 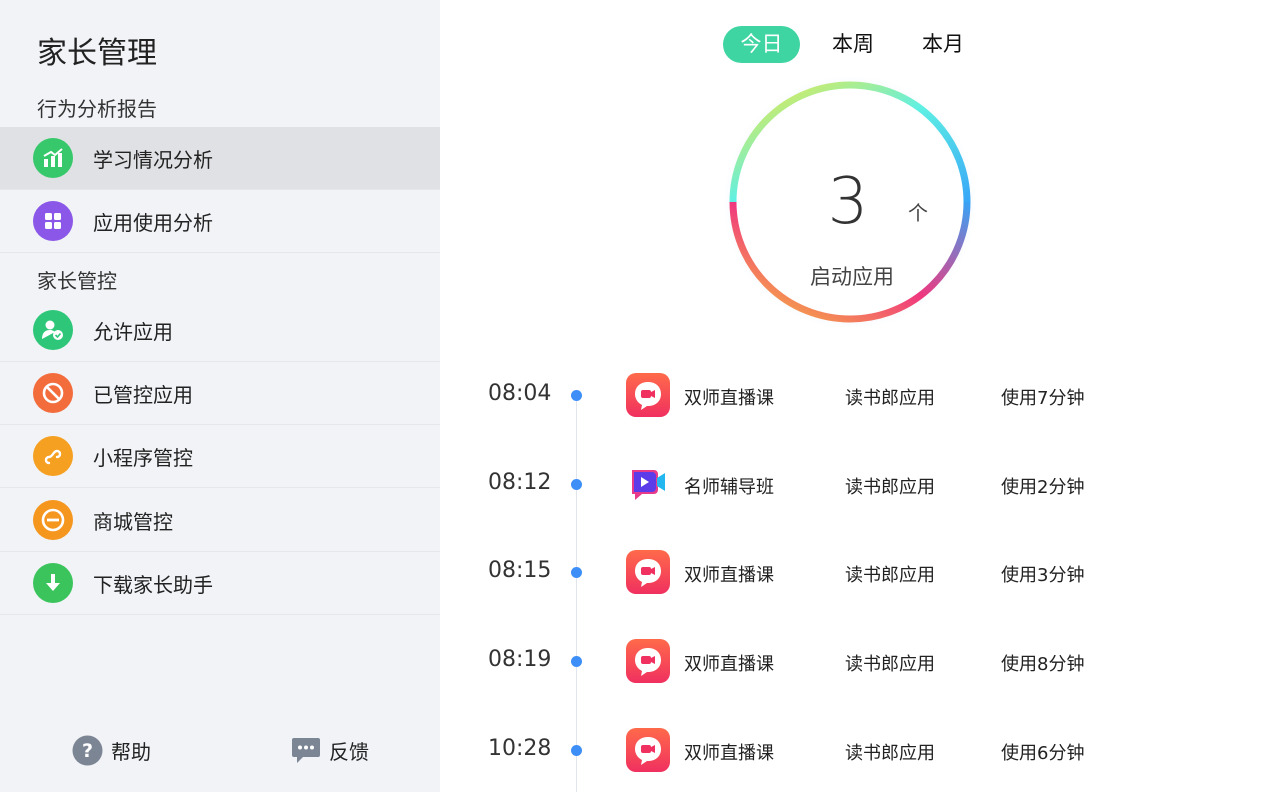 What do you see at coordinates (220, 158) in the screenshot?
I see `sidebar-item-study-analysis: 学习情况分析` at bounding box center [220, 158].